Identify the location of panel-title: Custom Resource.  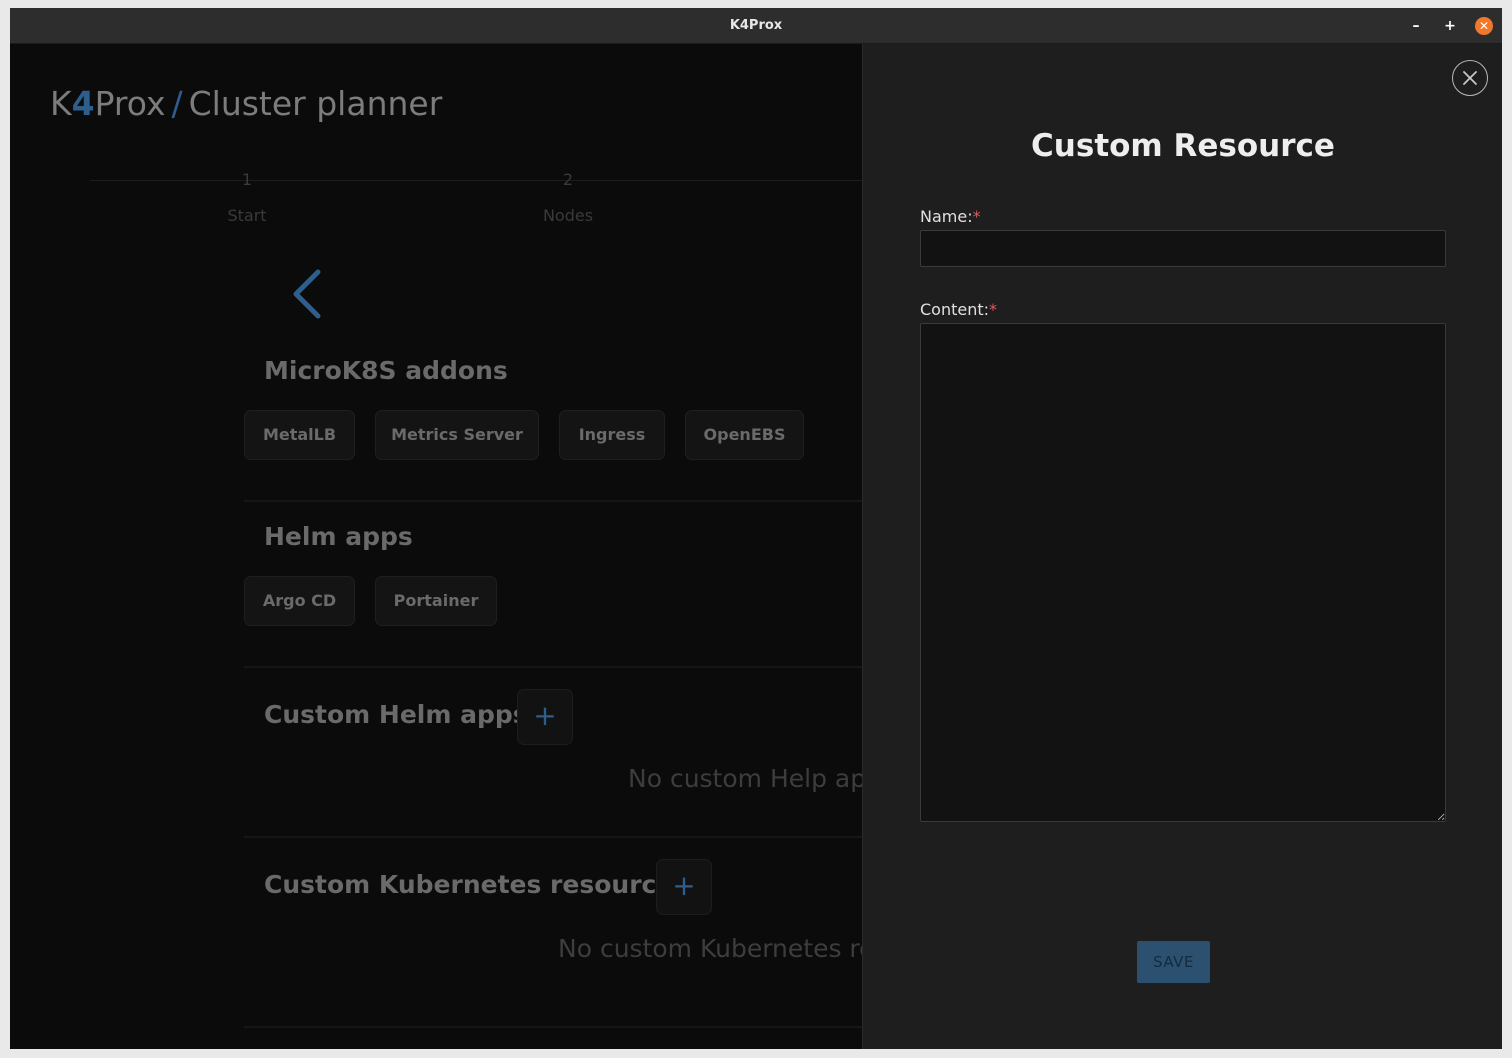
(1183, 146).